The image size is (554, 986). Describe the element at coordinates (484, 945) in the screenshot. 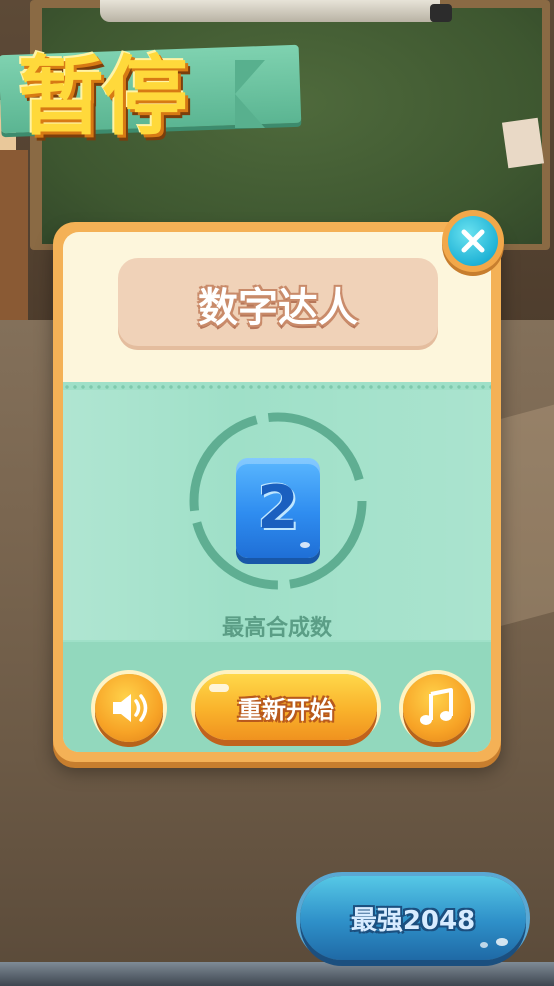

I see `button-shine-small` at that location.